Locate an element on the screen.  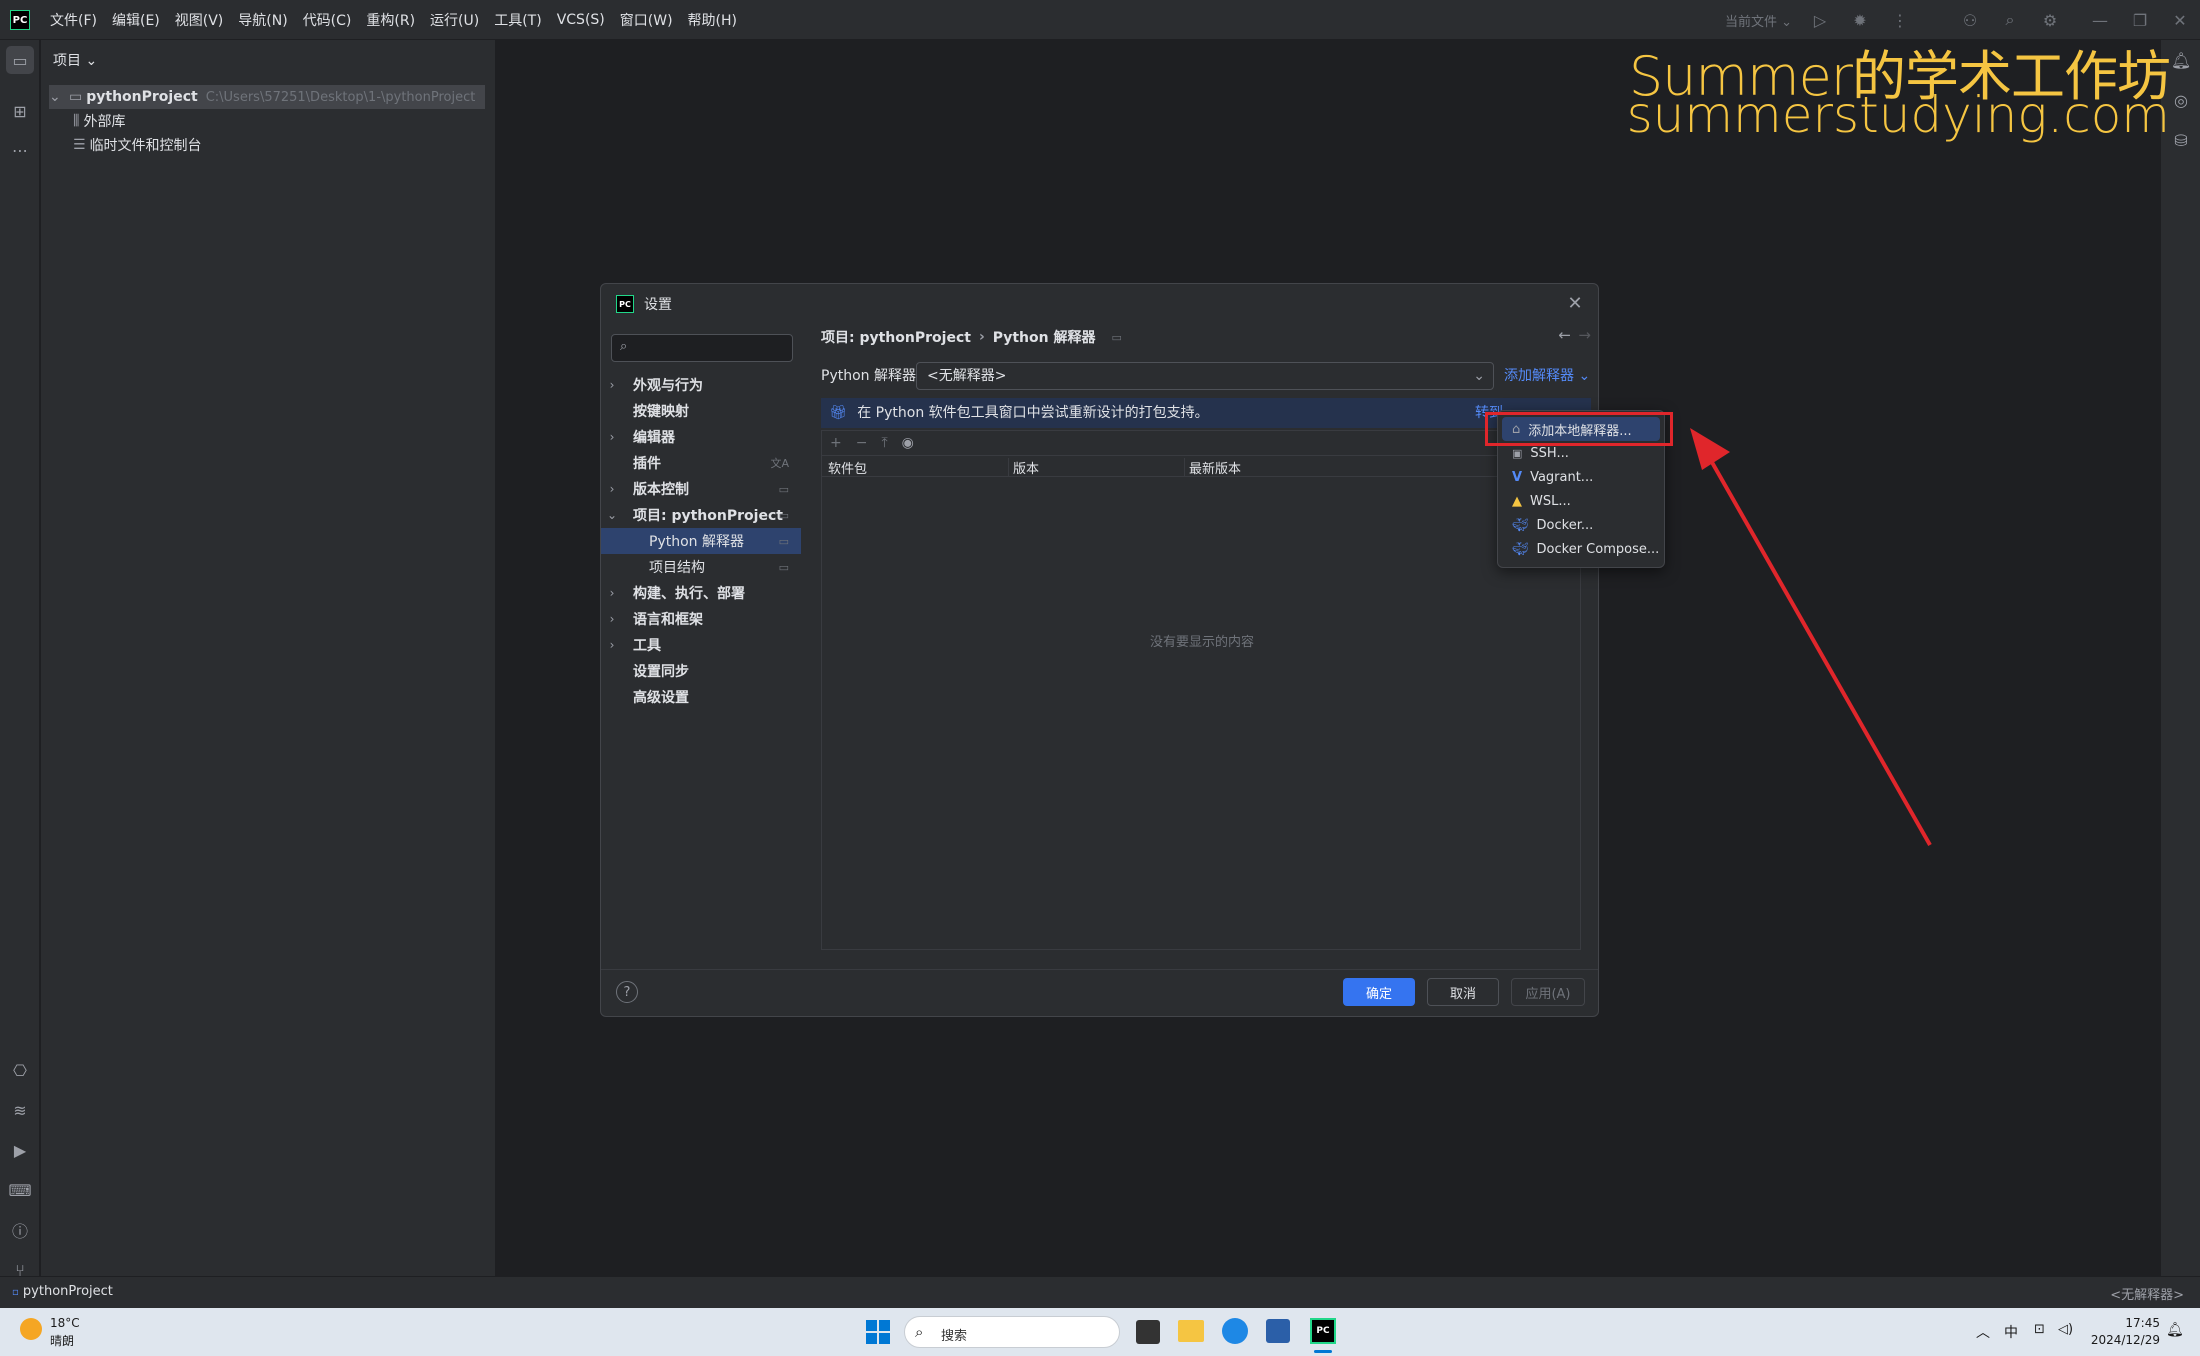
clock-date: 2024/12/29 is located at coordinates (2118, 1340).